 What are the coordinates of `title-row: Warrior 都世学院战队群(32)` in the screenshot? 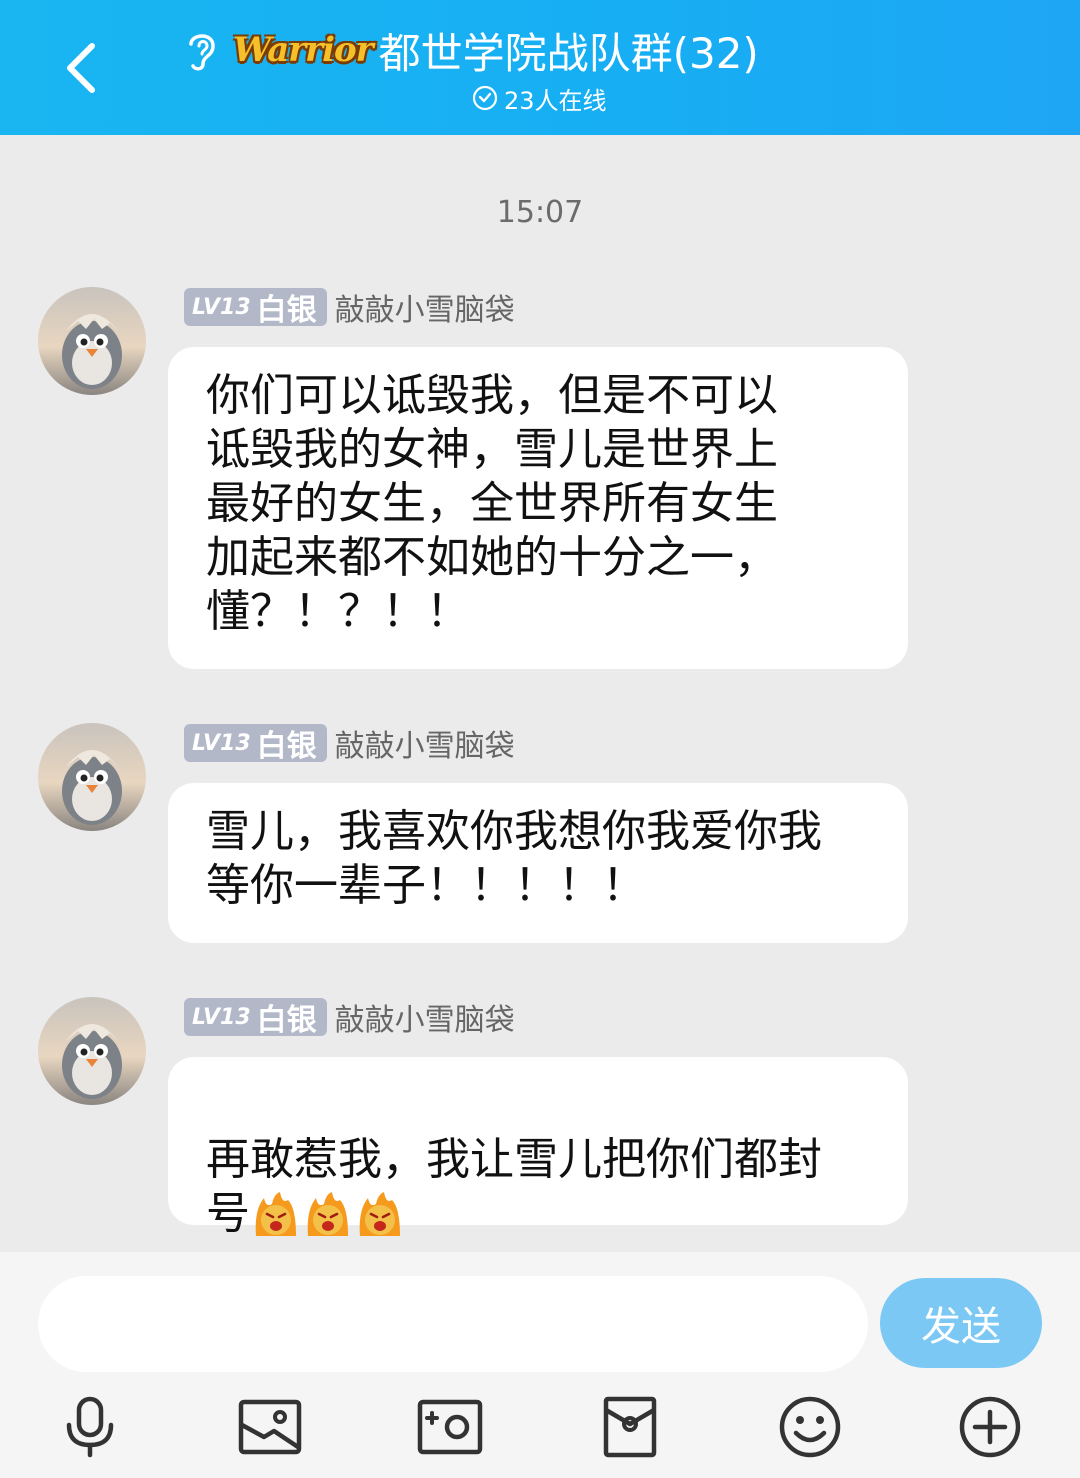 It's located at (472, 50).